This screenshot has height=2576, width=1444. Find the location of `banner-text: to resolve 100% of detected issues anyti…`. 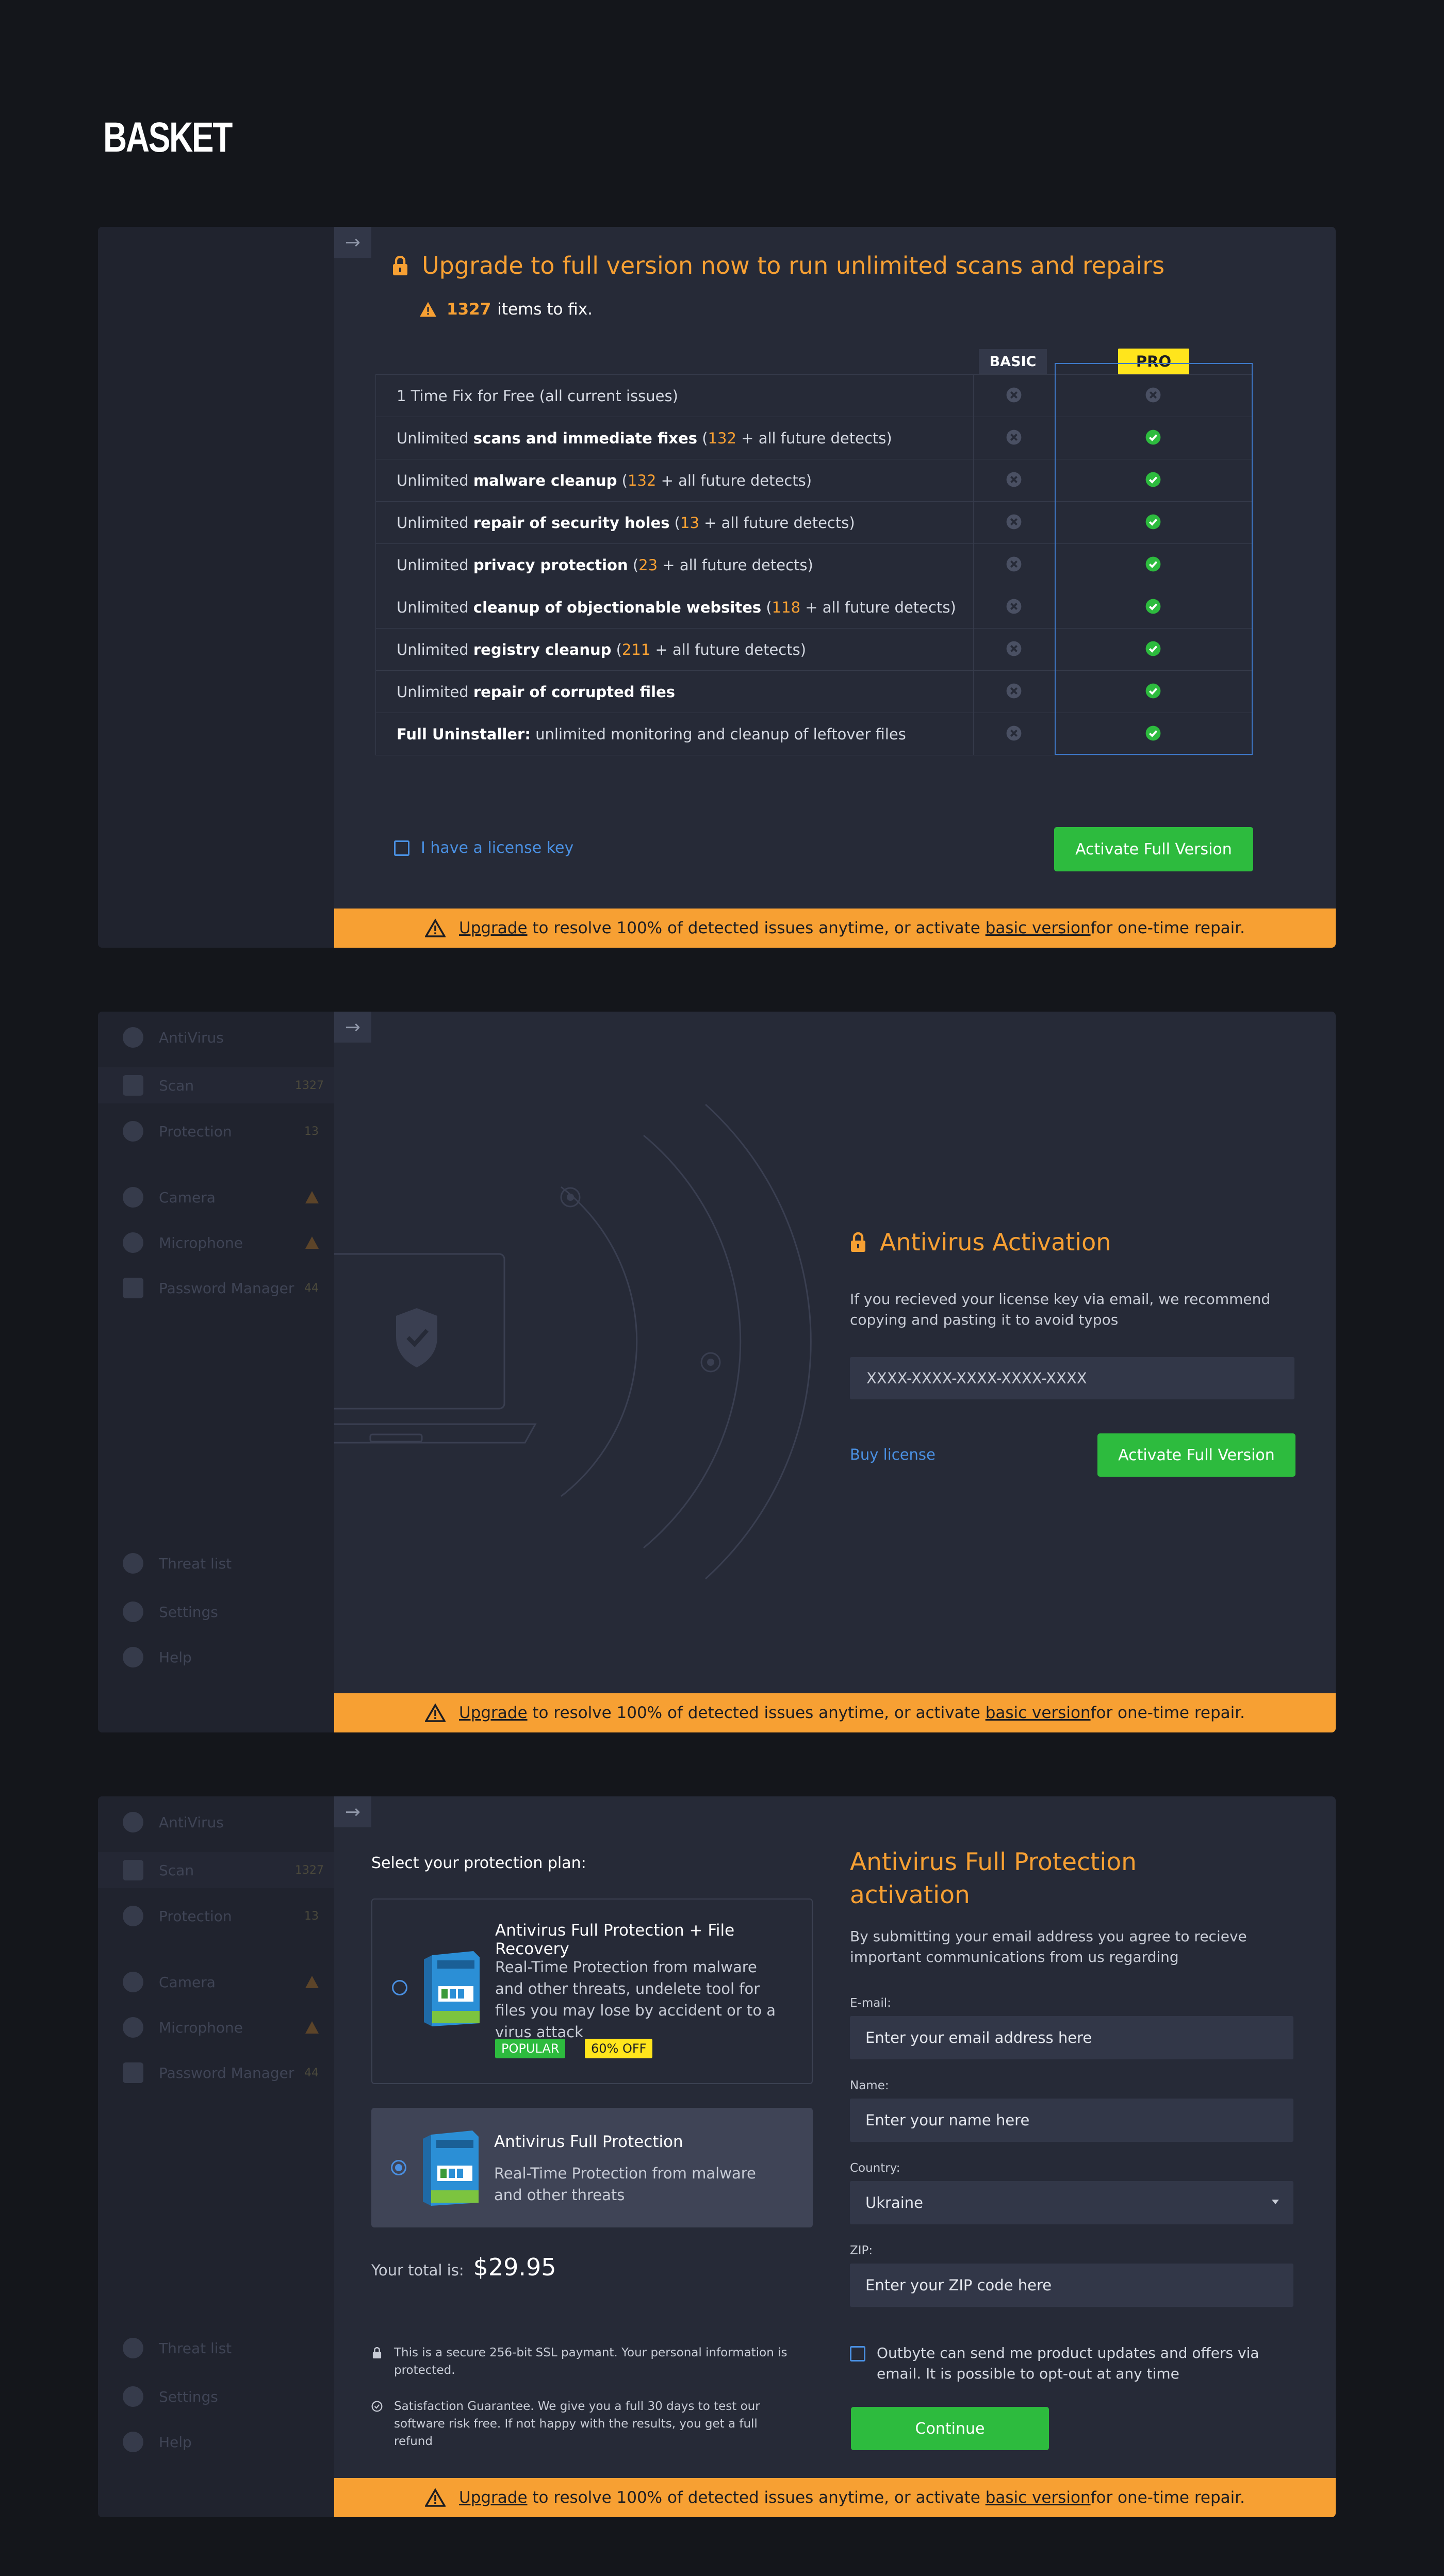

banner-text: to resolve 100% of detected issues anyti… is located at coordinates (756, 2498).